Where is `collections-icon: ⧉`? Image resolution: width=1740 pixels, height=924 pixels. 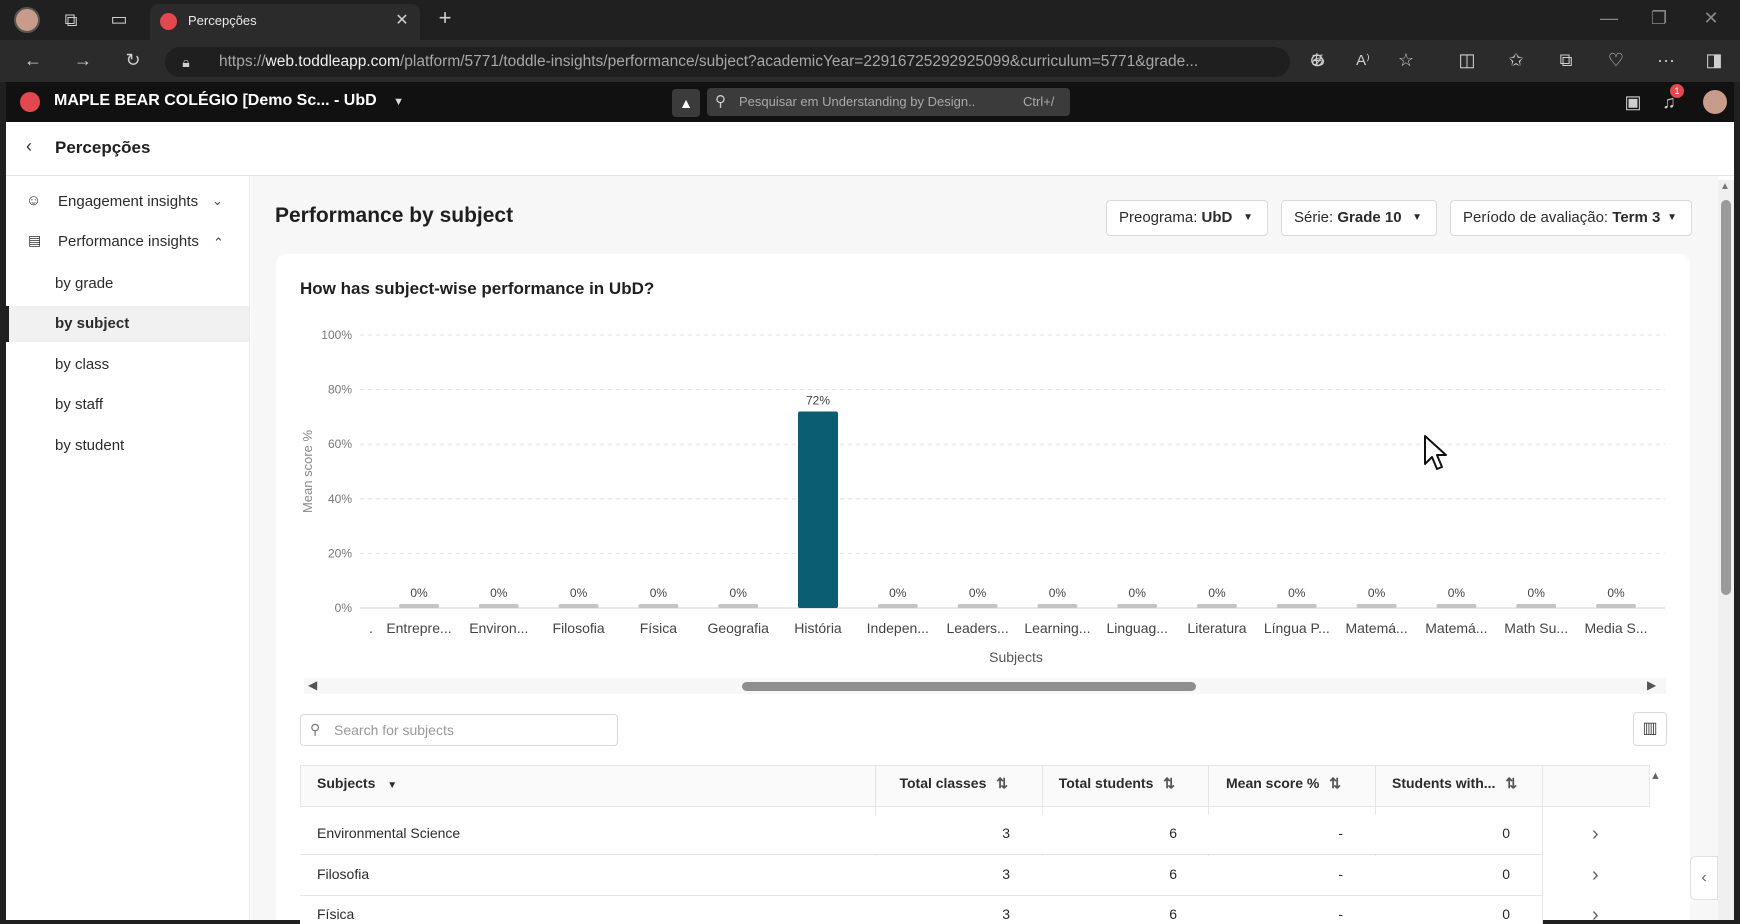 collections-icon: ⧉ is located at coordinates (1566, 60).